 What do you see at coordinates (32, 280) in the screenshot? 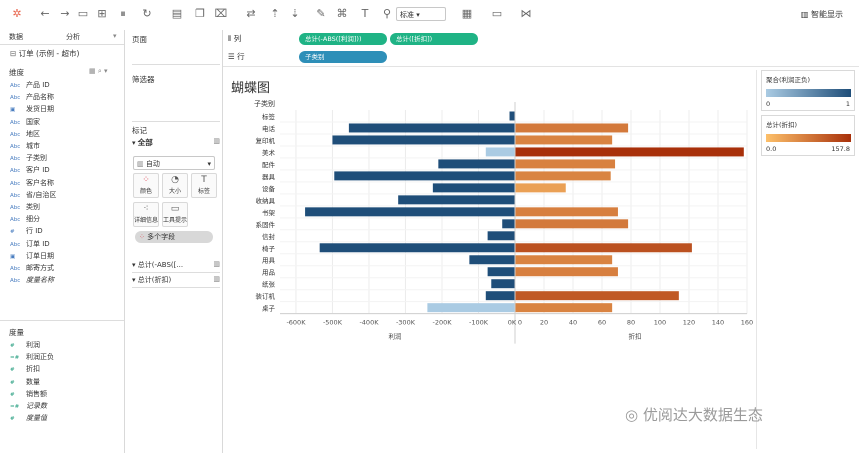
I see `dimension-field: Abc 度量名称` at bounding box center [32, 280].